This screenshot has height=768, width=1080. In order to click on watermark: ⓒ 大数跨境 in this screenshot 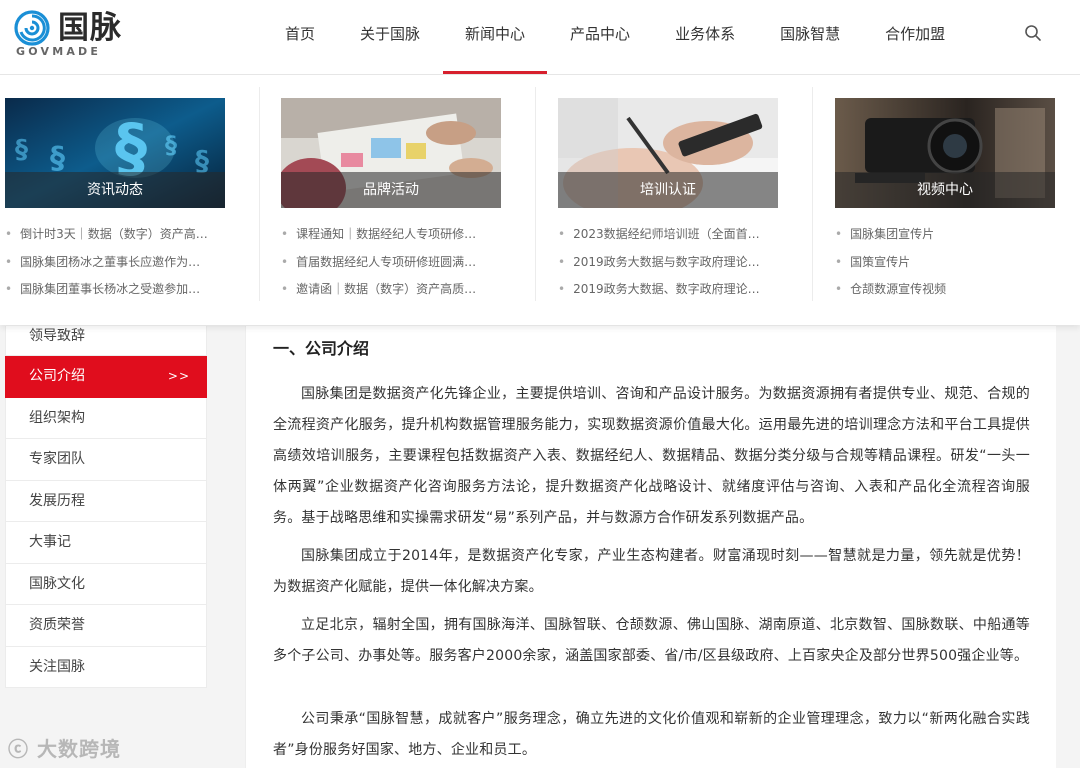, I will do `click(64, 747)`.